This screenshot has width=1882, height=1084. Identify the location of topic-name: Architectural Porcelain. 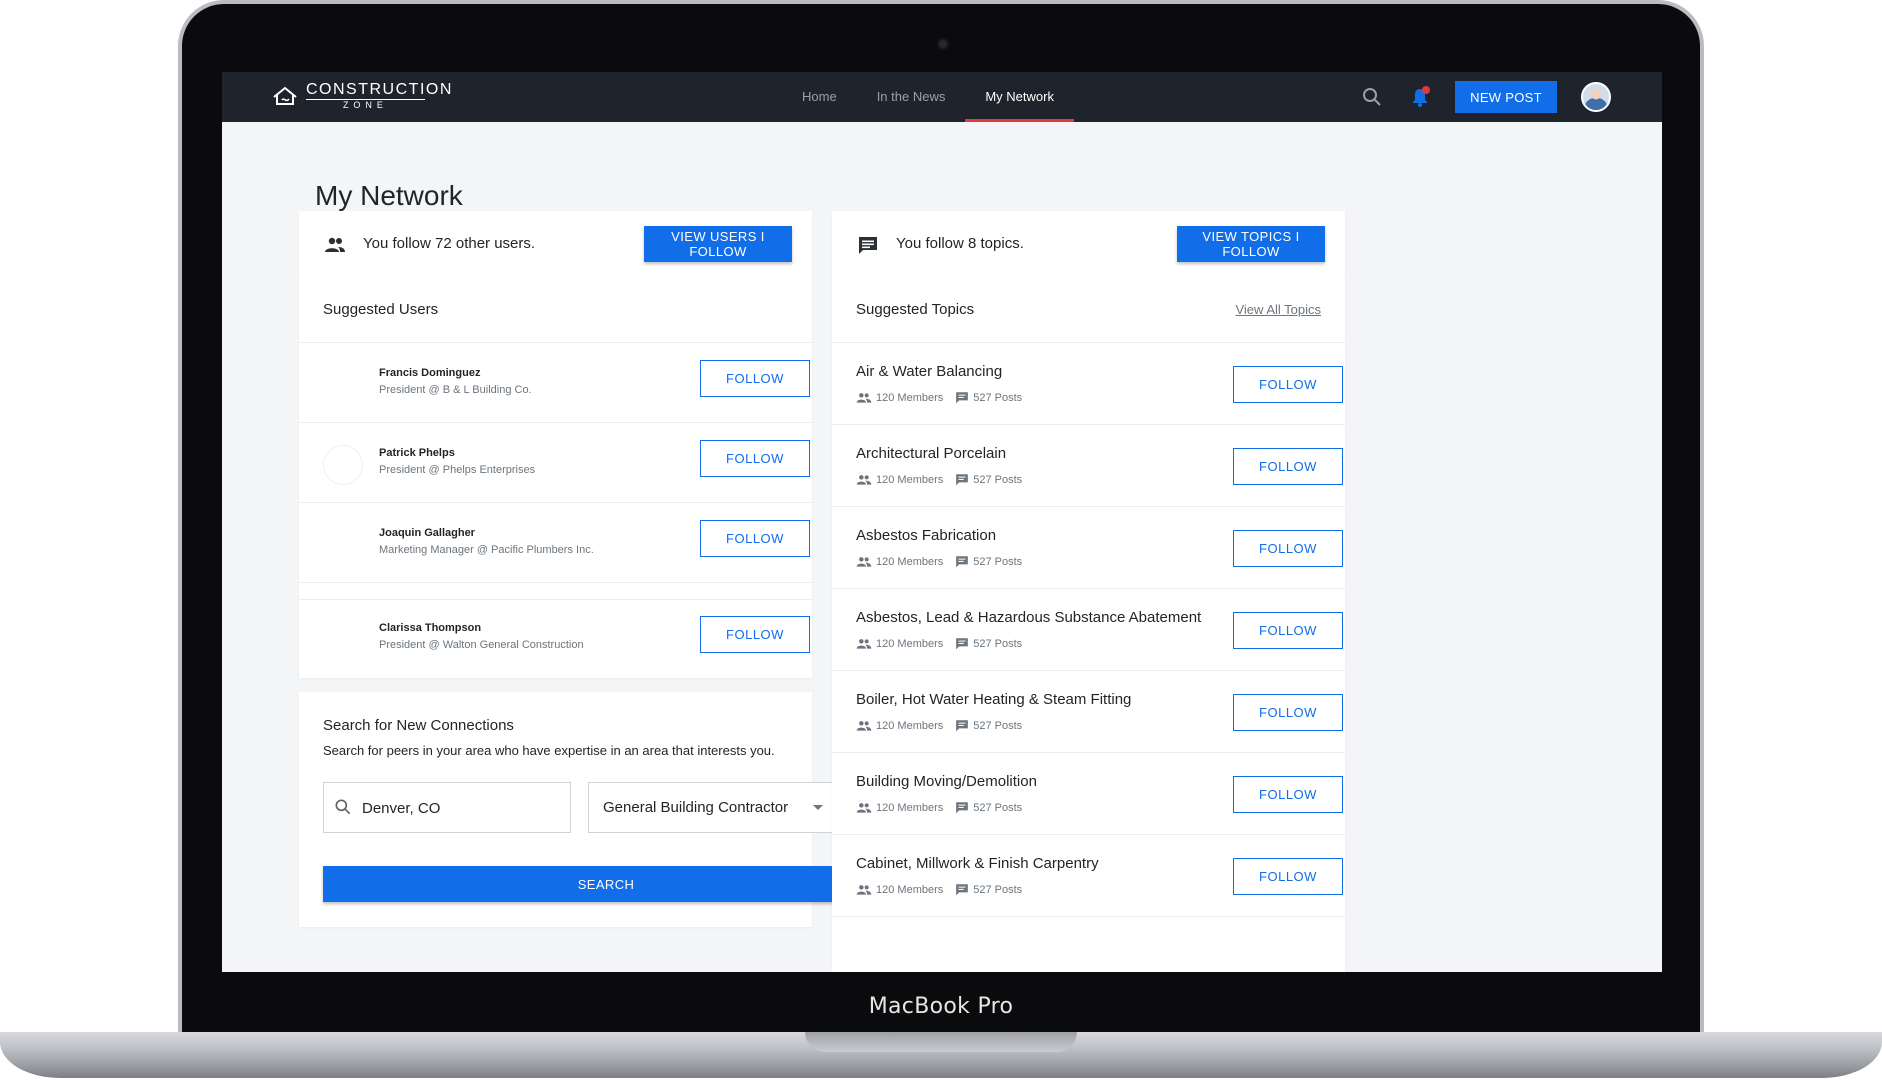
(931, 453).